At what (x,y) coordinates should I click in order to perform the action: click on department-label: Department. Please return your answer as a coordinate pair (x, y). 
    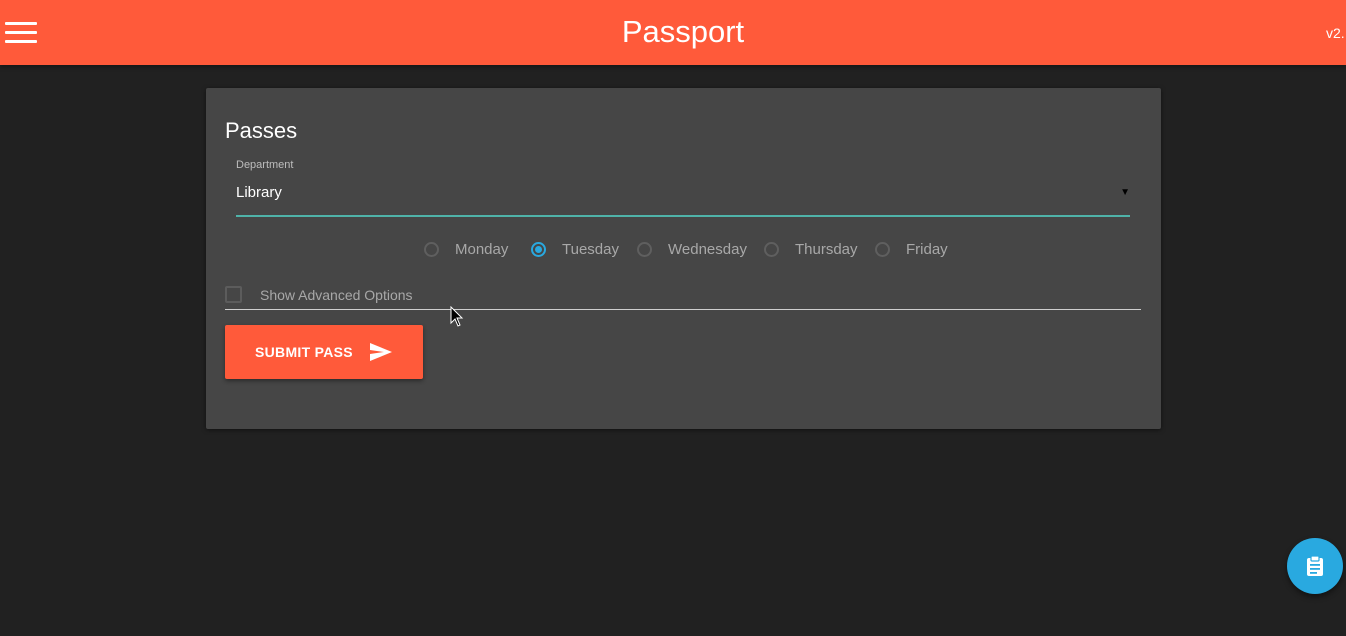
    Looking at the image, I should click on (265, 165).